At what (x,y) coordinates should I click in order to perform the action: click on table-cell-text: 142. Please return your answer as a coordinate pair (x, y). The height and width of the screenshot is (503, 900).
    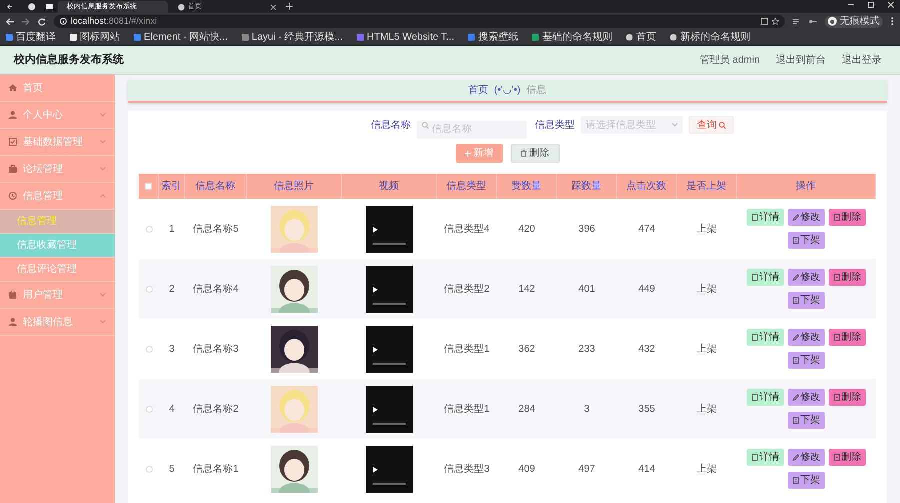
    Looking at the image, I should click on (527, 289).